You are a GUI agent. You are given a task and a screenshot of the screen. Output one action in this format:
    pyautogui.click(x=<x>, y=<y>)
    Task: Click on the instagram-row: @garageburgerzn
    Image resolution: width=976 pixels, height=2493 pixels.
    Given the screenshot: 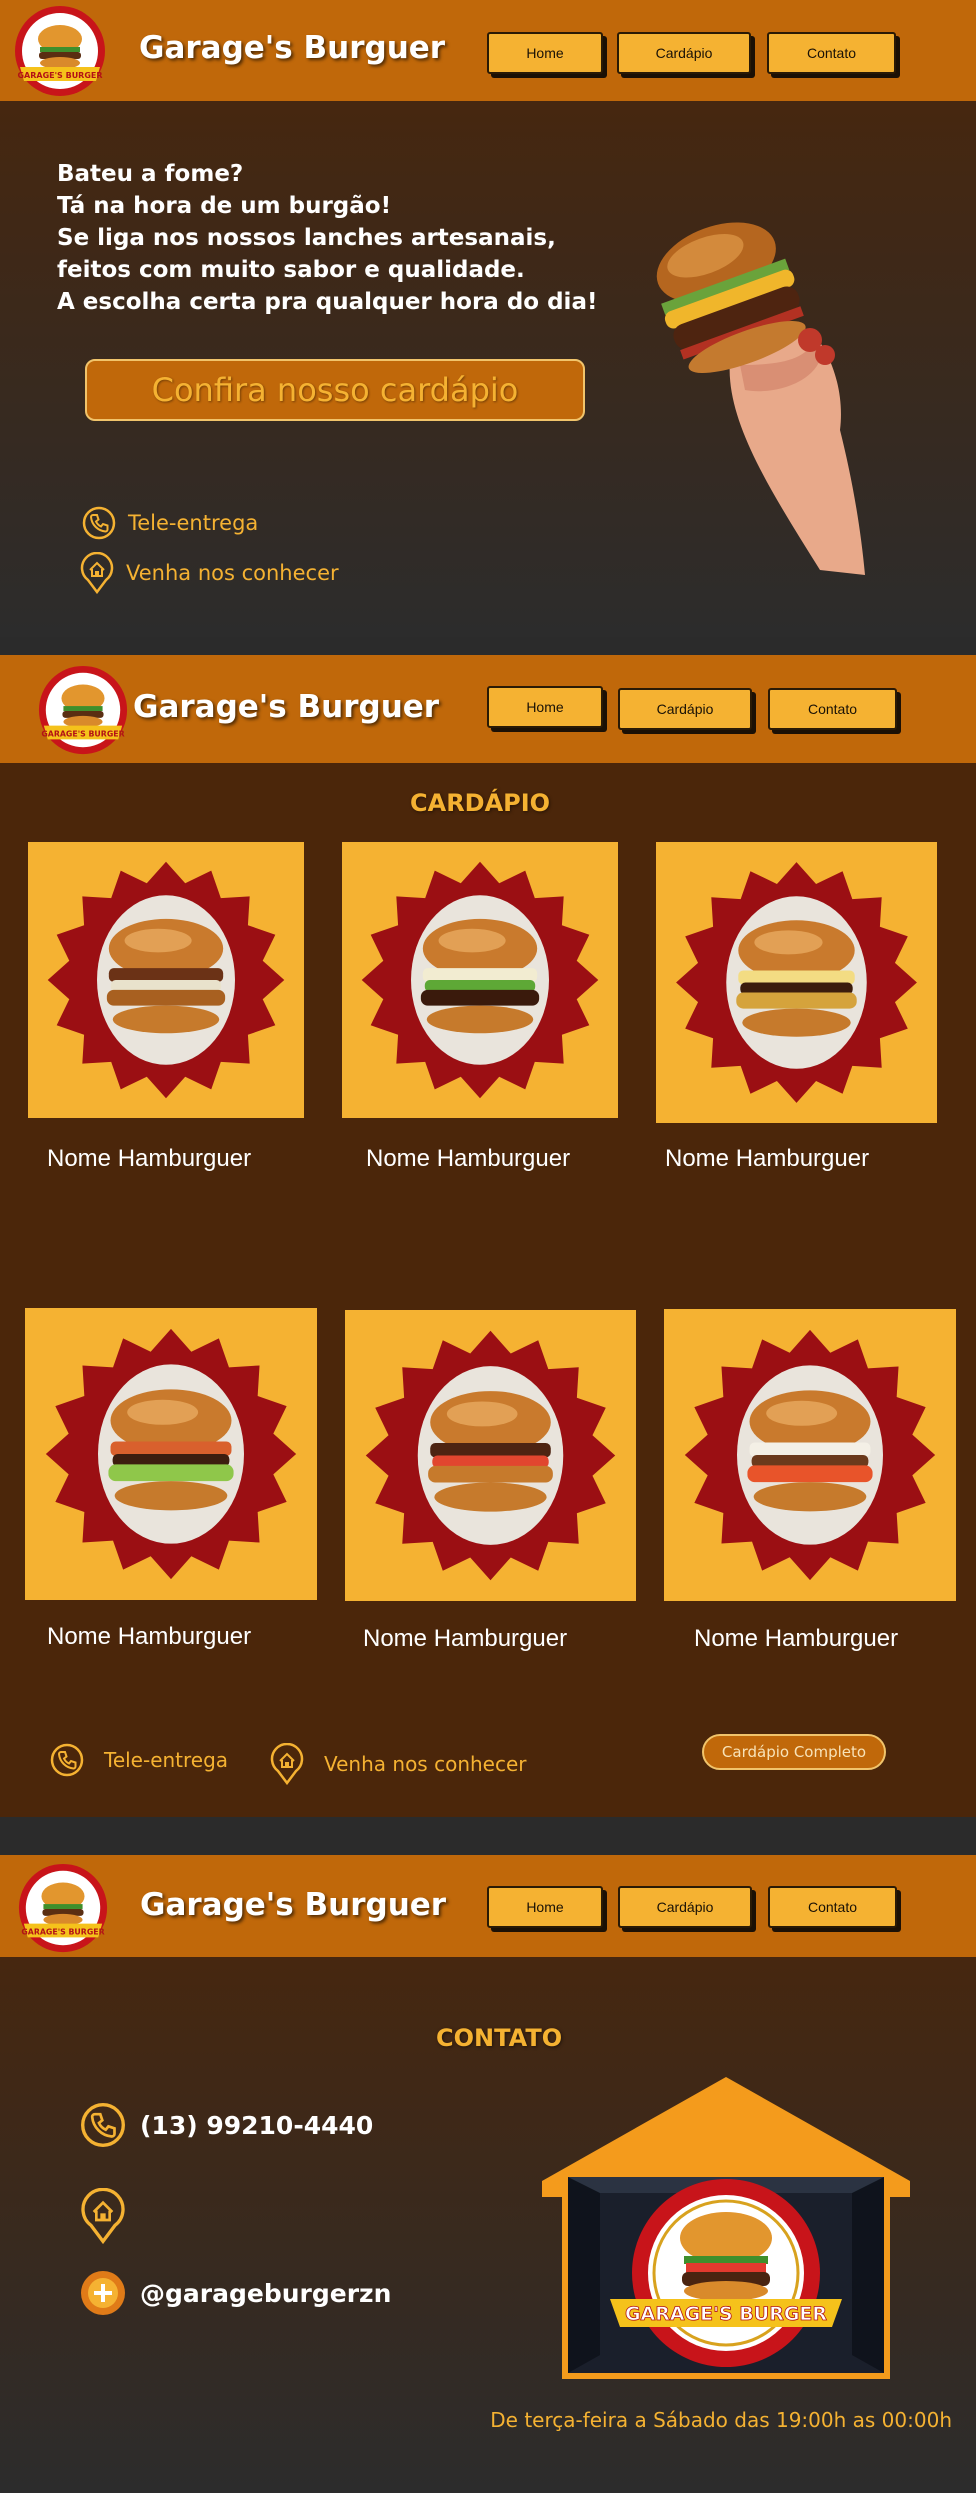 What is the action you would take?
    pyautogui.click(x=235, y=2293)
    